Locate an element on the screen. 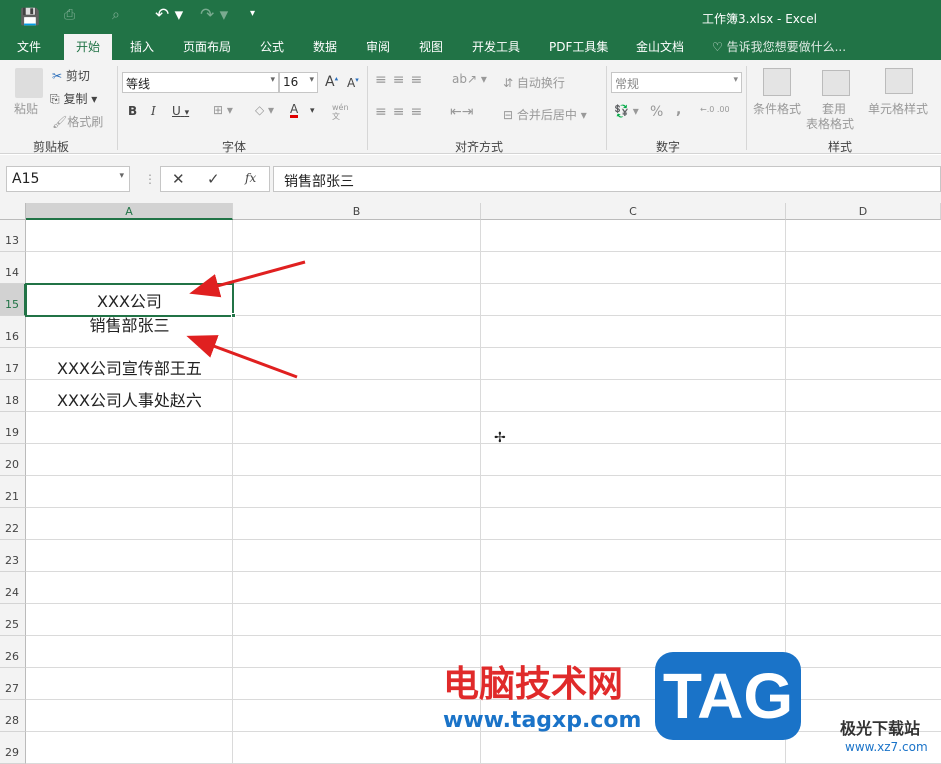 The image size is (941, 764). watermark-site2: 极光下载站 is located at coordinates (880, 728).